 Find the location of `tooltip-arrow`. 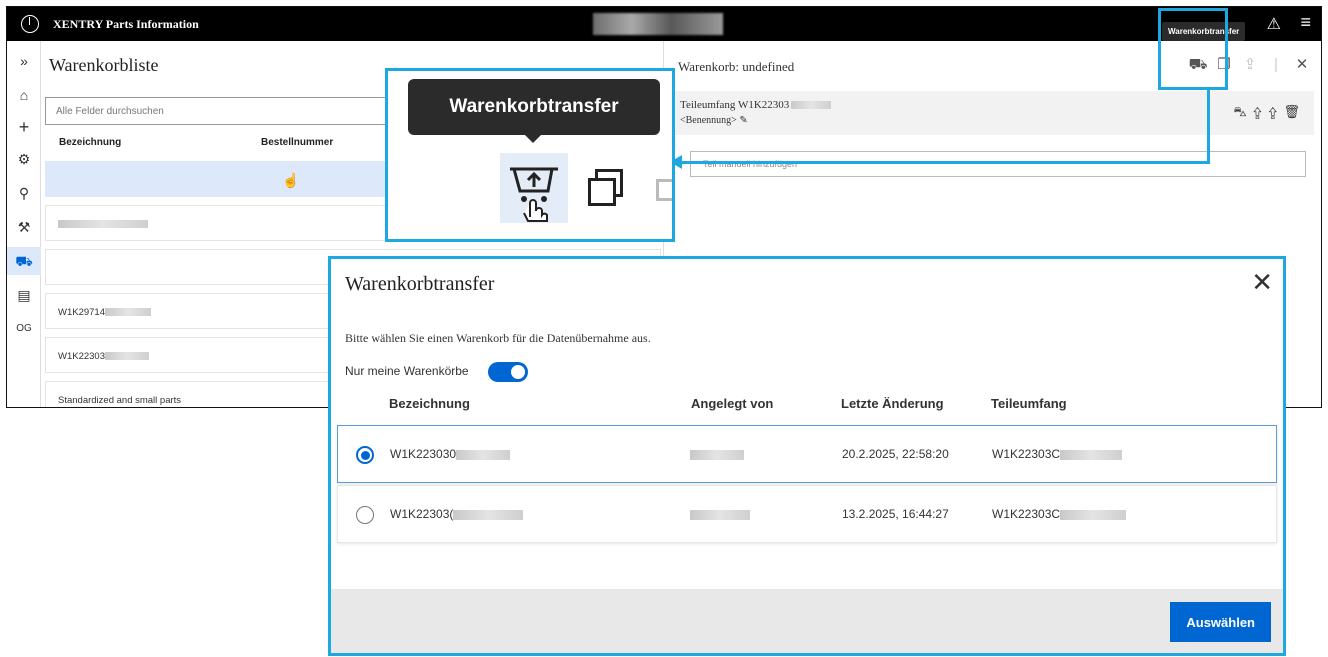

tooltip-arrow is located at coordinates (533, 138).